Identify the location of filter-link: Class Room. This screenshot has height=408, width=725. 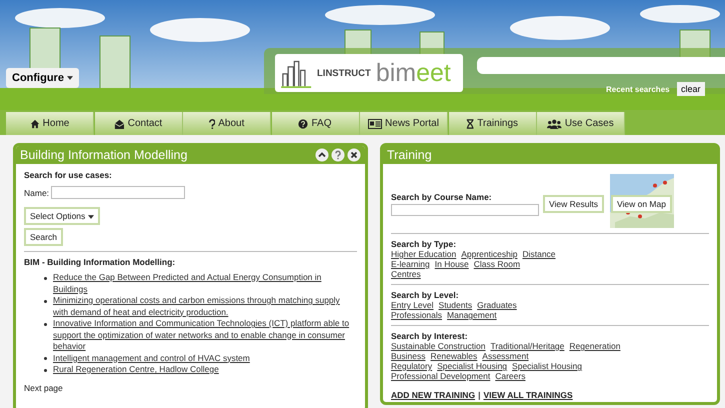
(497, 264).